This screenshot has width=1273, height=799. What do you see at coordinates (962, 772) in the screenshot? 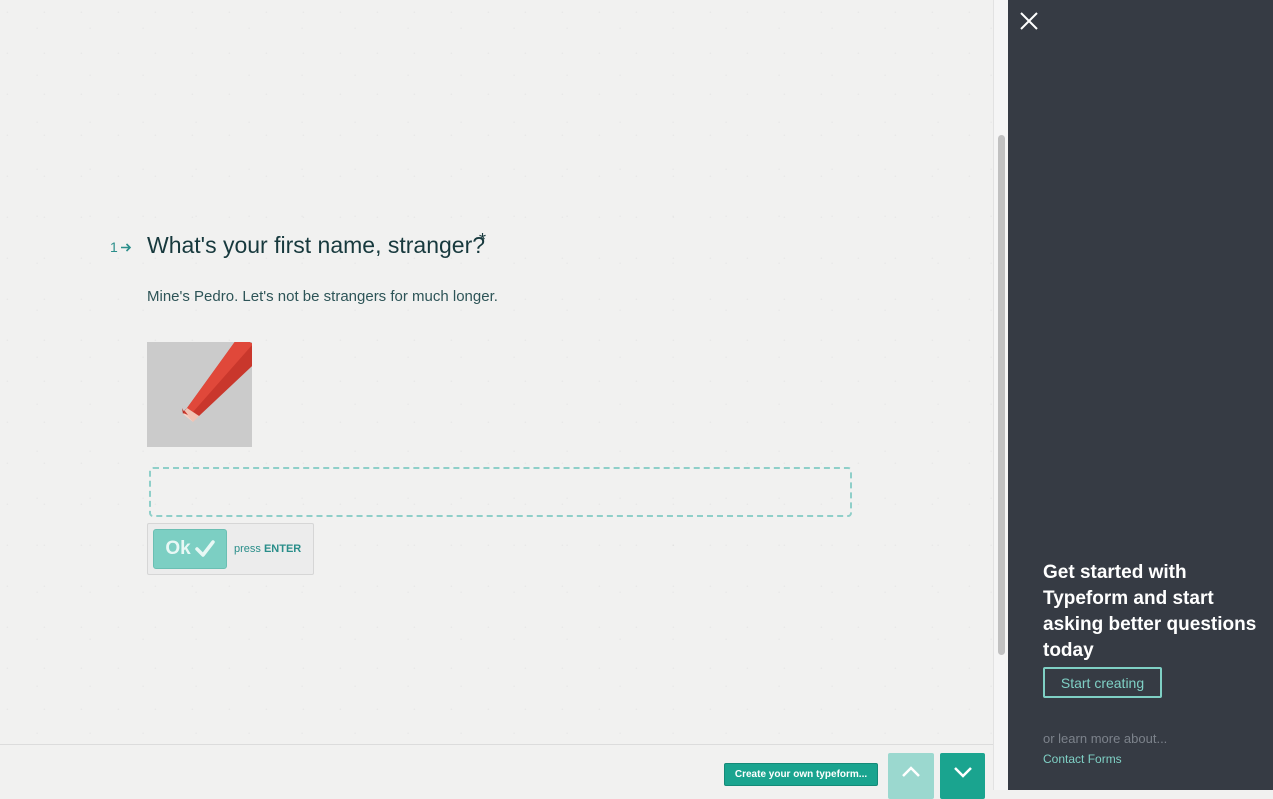
I see `chevron-down-icon` at bounding box center [962, 772].